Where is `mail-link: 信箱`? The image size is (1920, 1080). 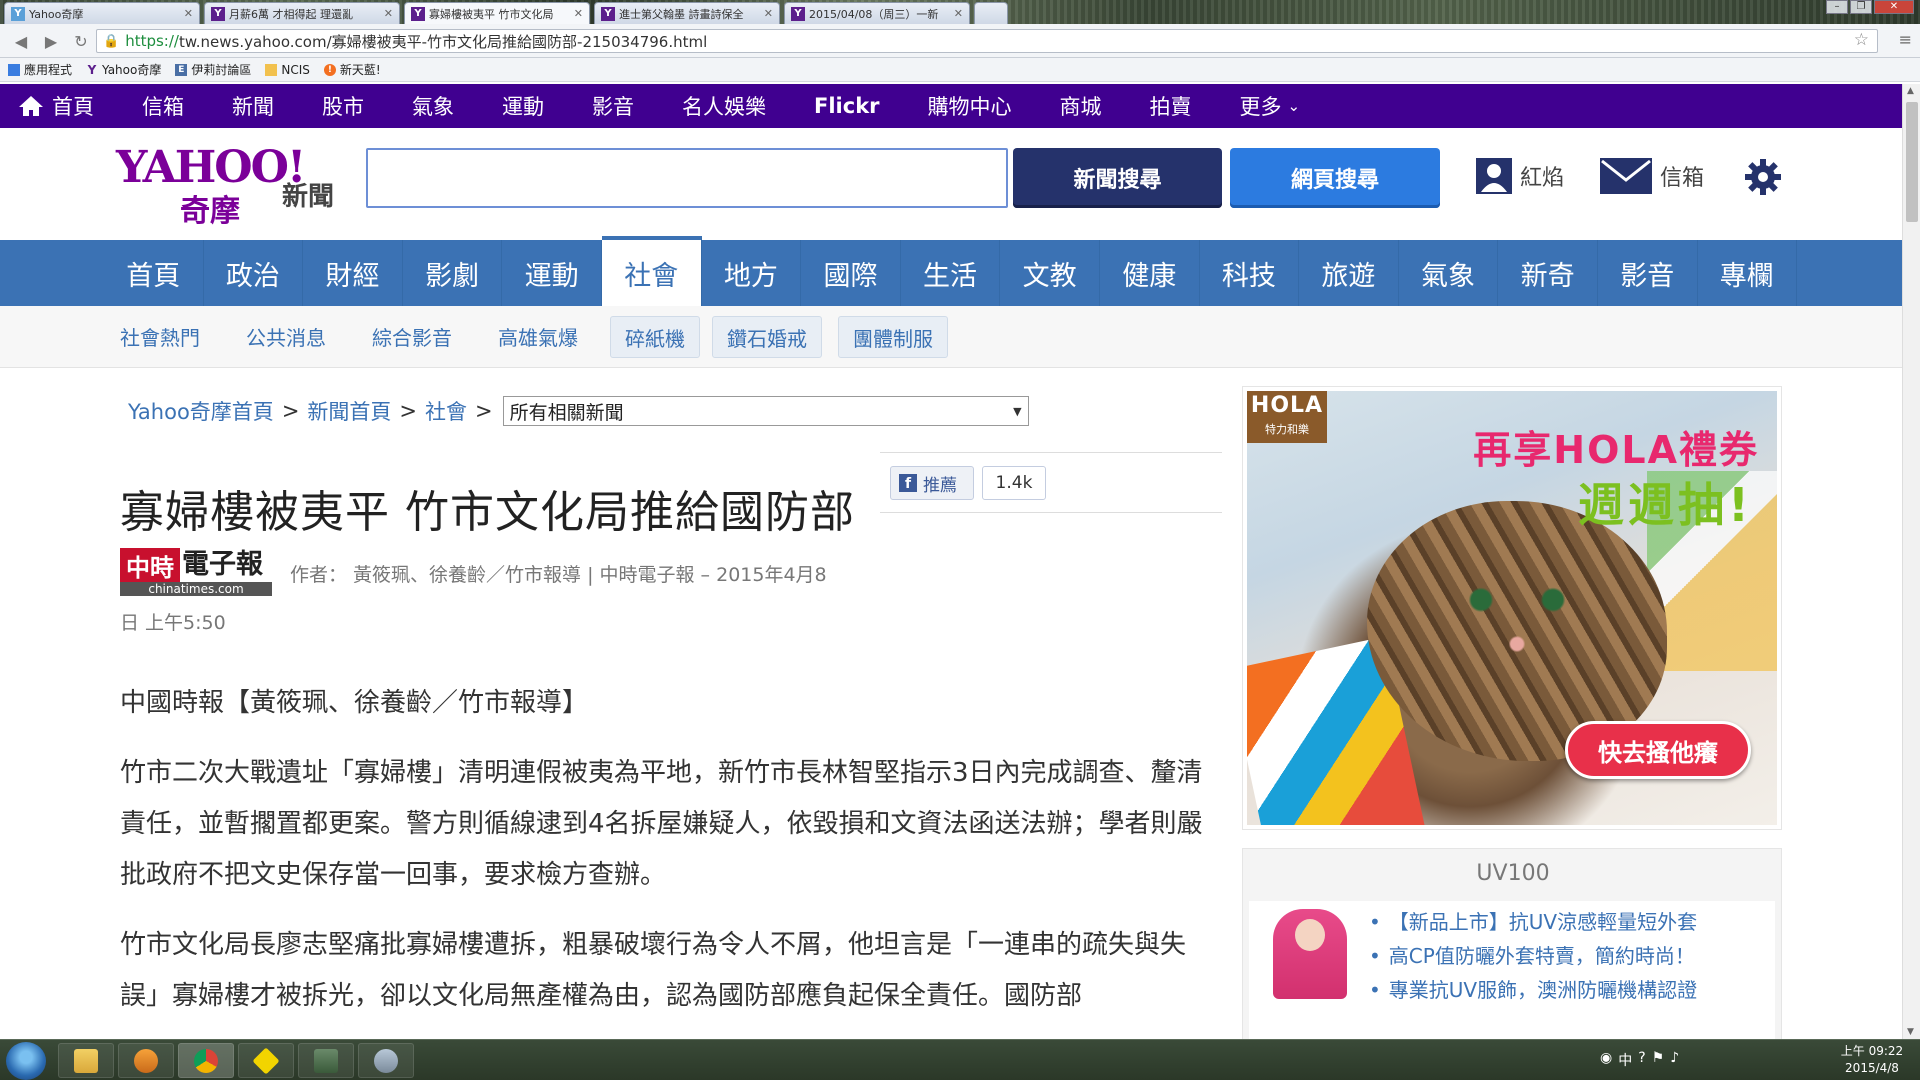
mail-link: 信箱 is located at coordinates (1652, 176).